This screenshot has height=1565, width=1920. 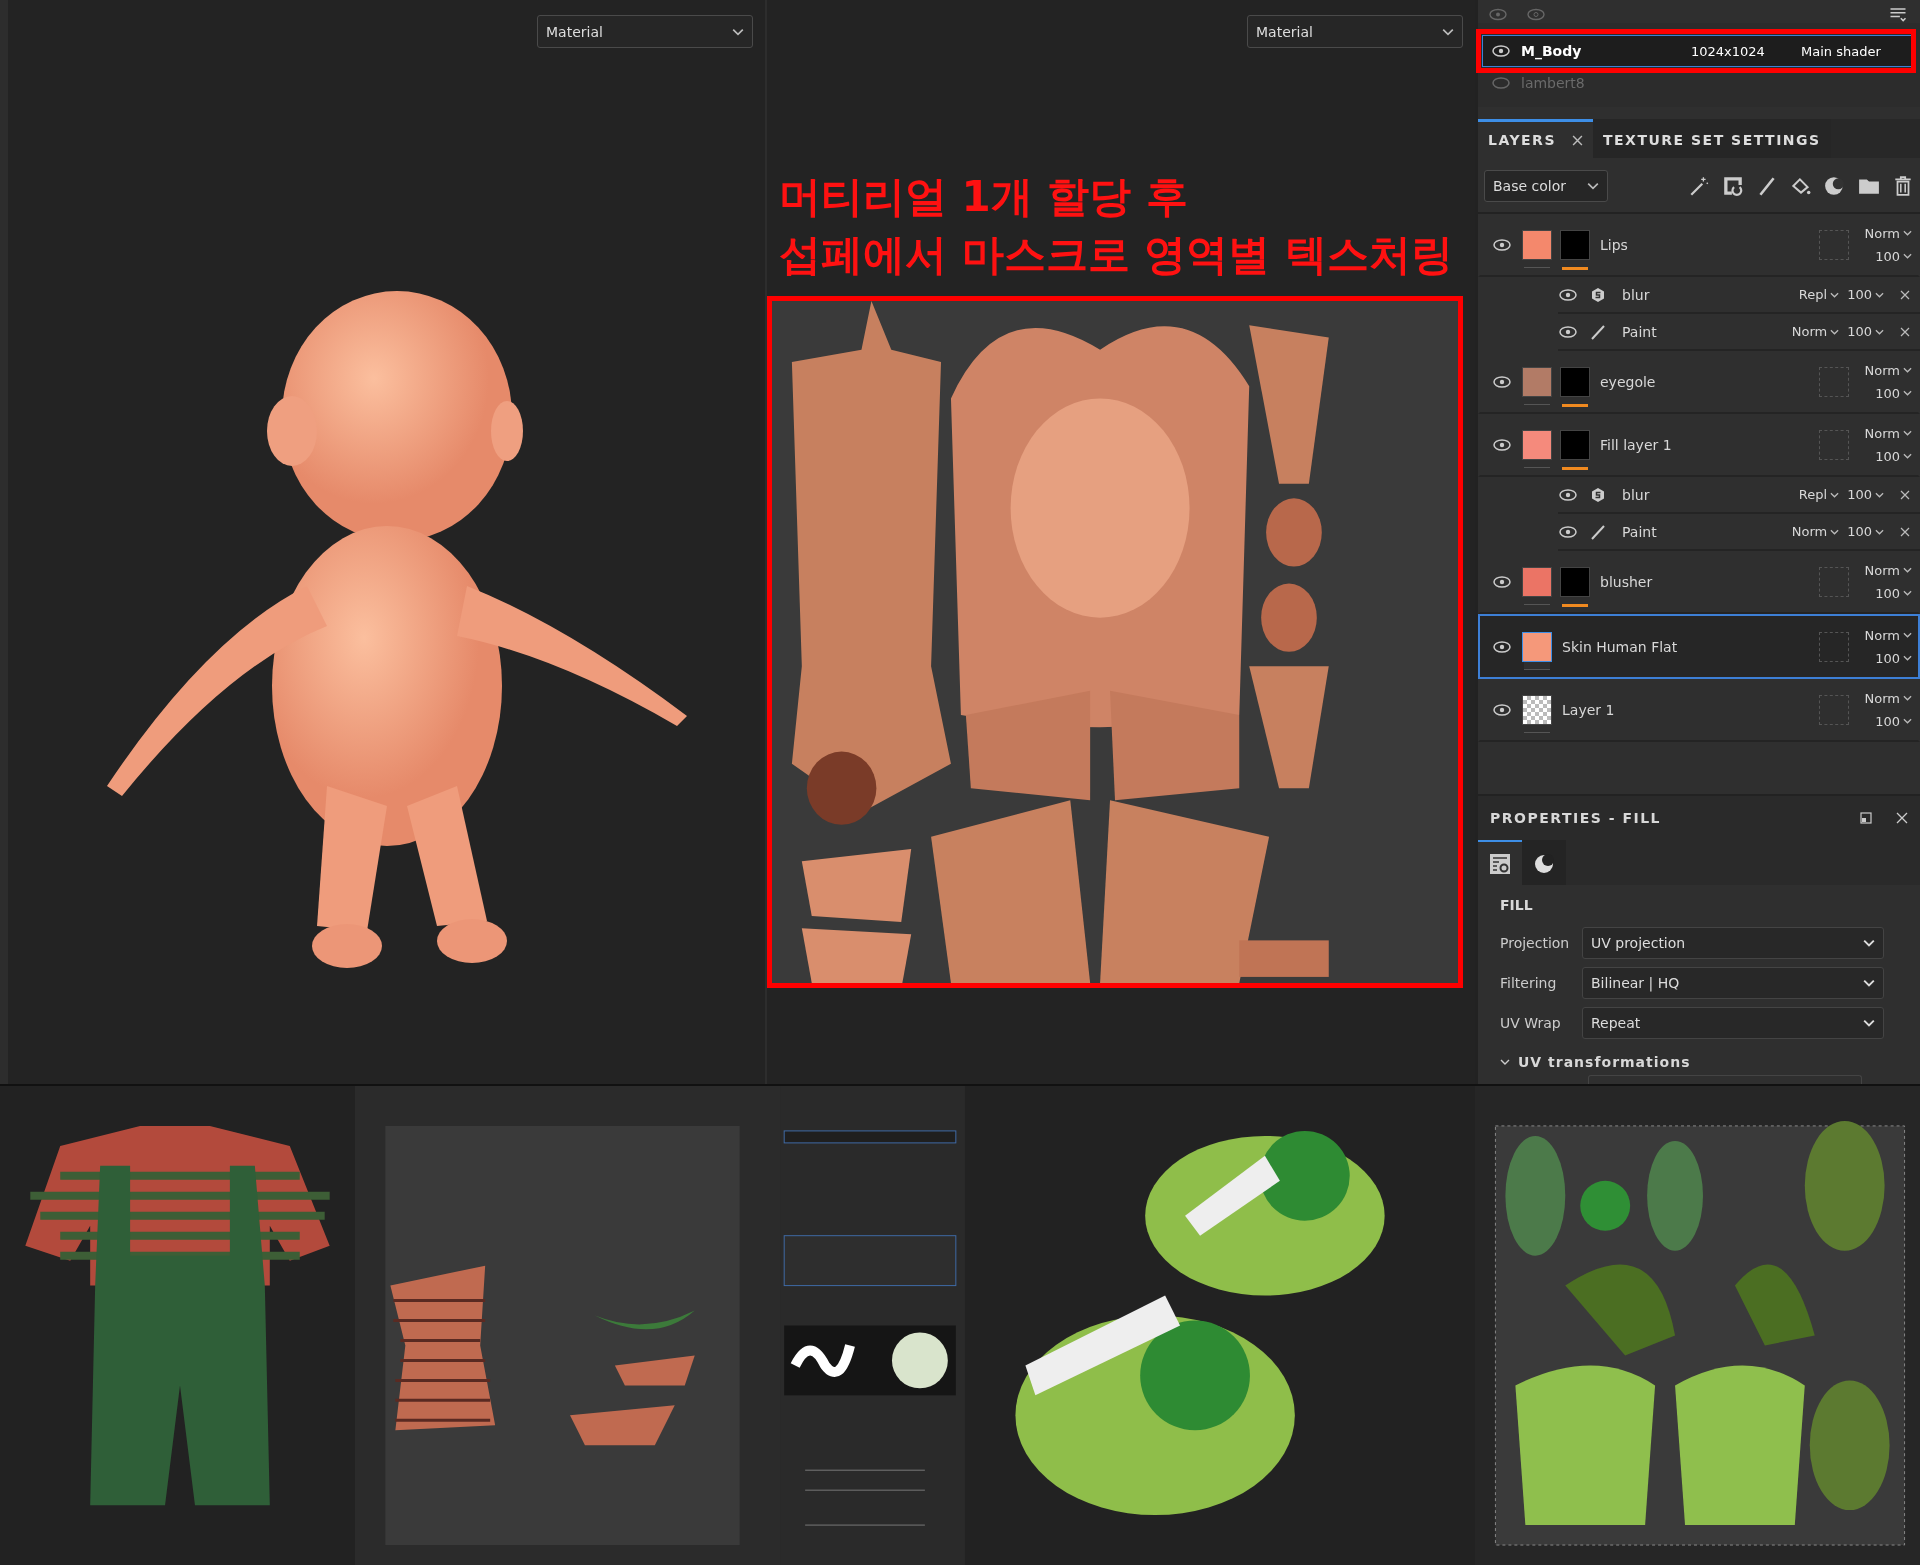 I want to click on channel-dropdown: Base color, so click(x=1546, y=186).